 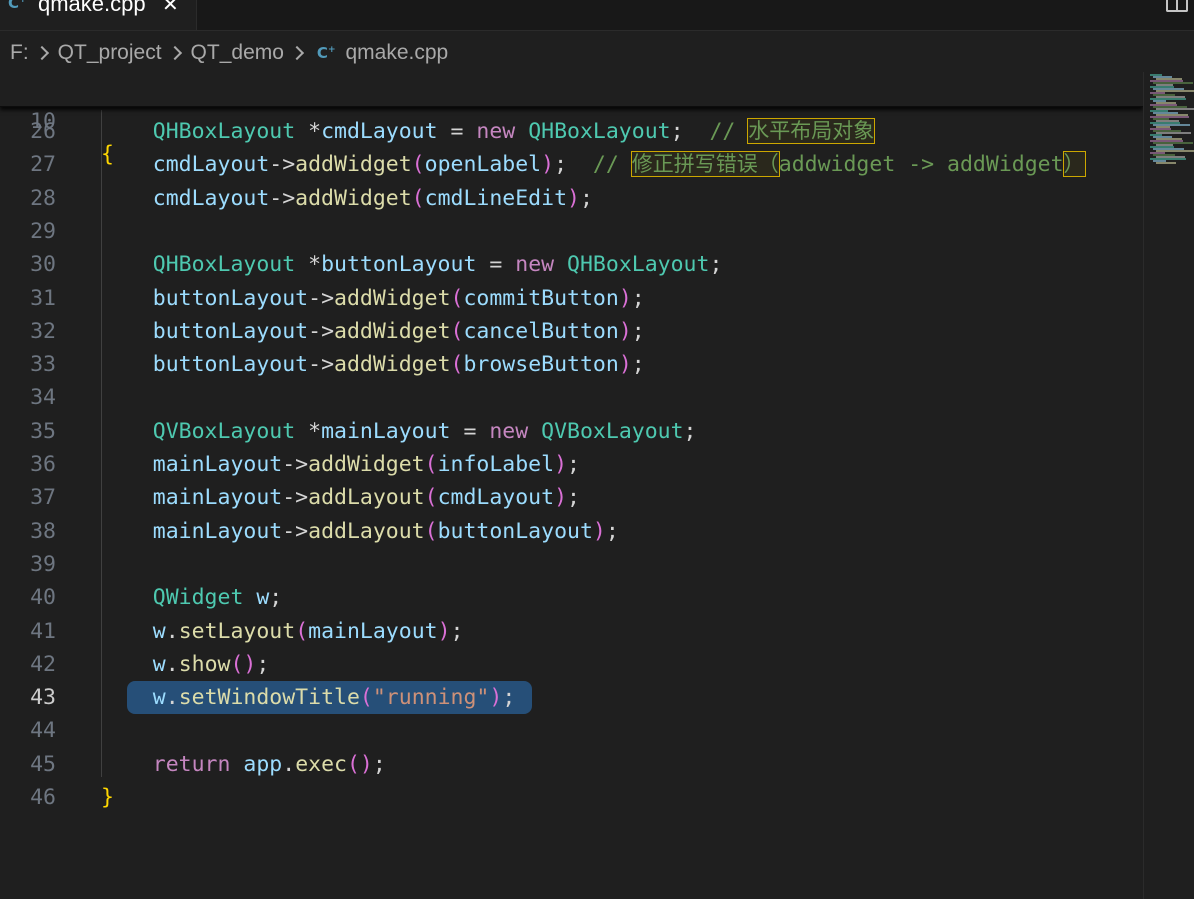 I want to click on tab-qmake-cpp: C+ qmake.cpp ✕, so click(x=98, y=15).